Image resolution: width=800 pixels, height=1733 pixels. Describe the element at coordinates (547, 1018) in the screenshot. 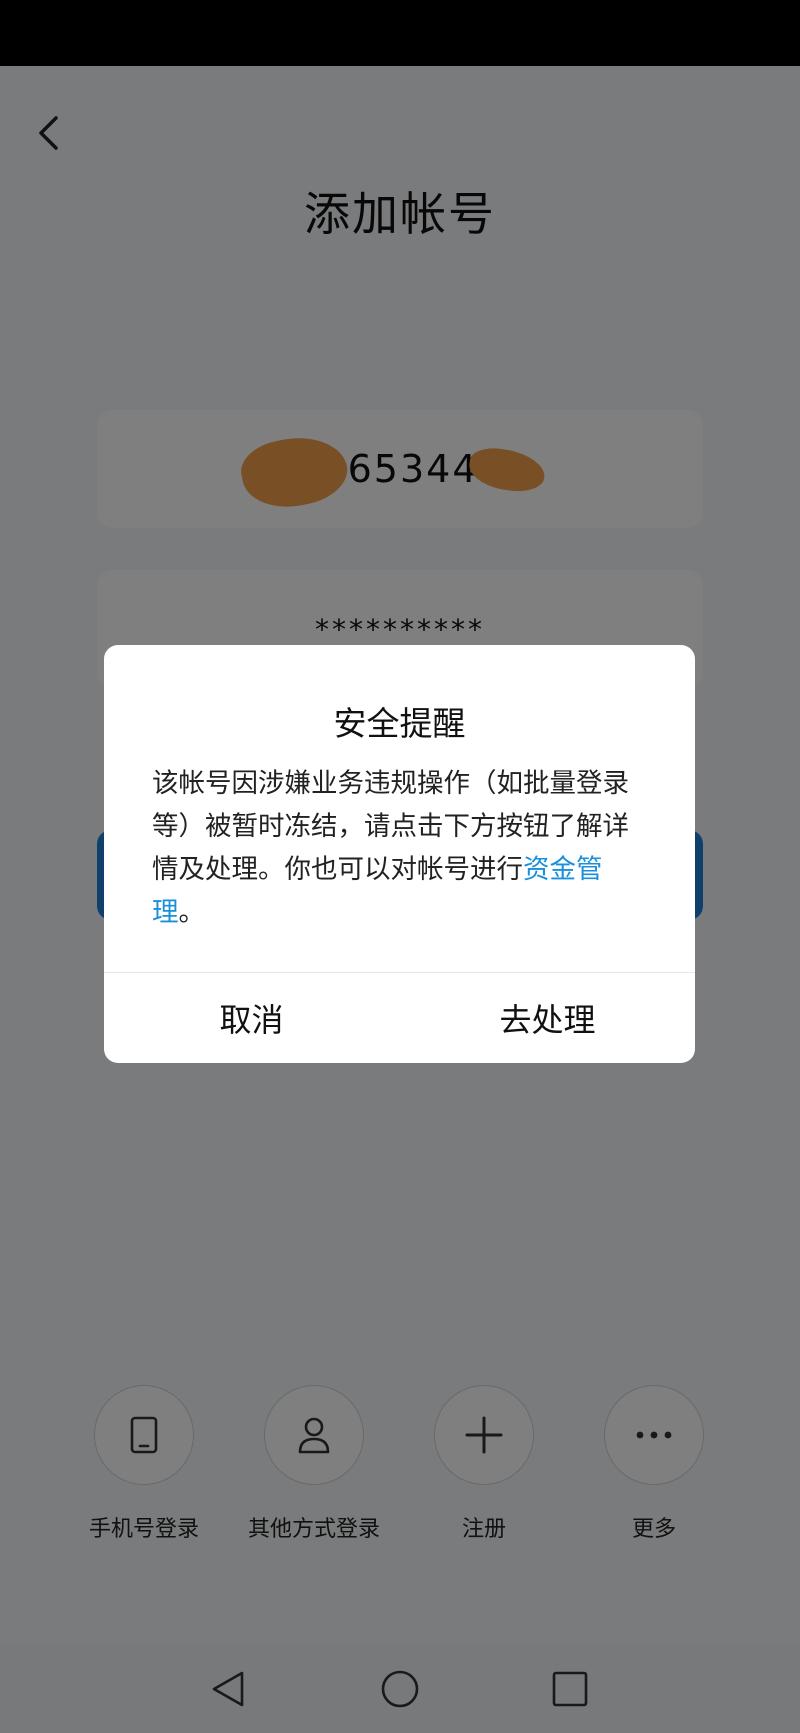

I see `handle-button: 去处理` at that location.